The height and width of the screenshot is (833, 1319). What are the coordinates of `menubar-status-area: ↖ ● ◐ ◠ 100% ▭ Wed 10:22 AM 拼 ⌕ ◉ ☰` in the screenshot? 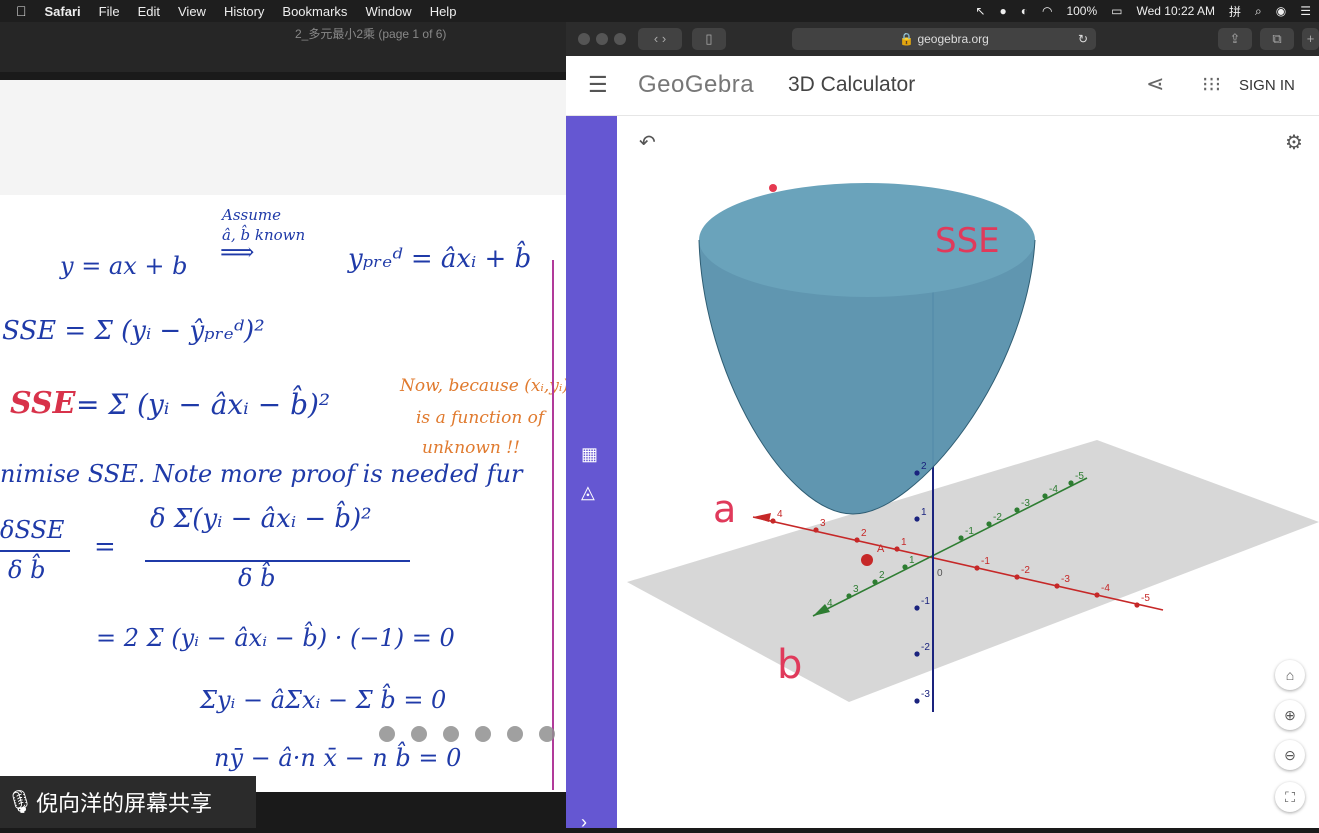 It's located at (1143, 11).